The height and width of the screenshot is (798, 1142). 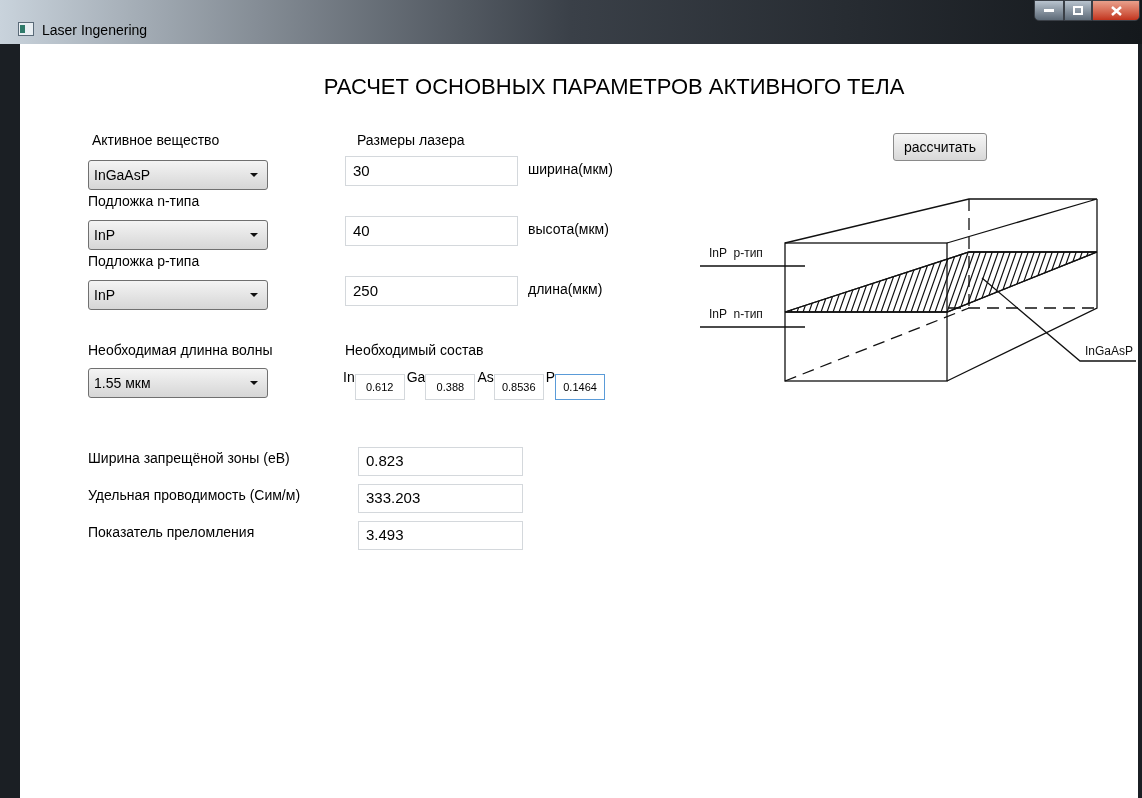 I want to click on window-title: Laser Ingenering, so click(x=95, y=30).